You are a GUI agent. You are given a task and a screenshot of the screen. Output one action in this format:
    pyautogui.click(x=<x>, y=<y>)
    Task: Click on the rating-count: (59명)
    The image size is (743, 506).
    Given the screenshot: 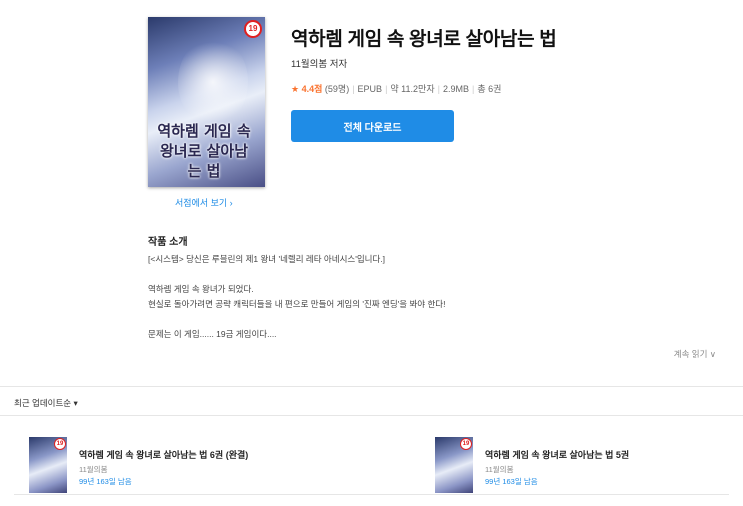 What is the action you would take?
    pyautogui.click(x=337, y=89)
    